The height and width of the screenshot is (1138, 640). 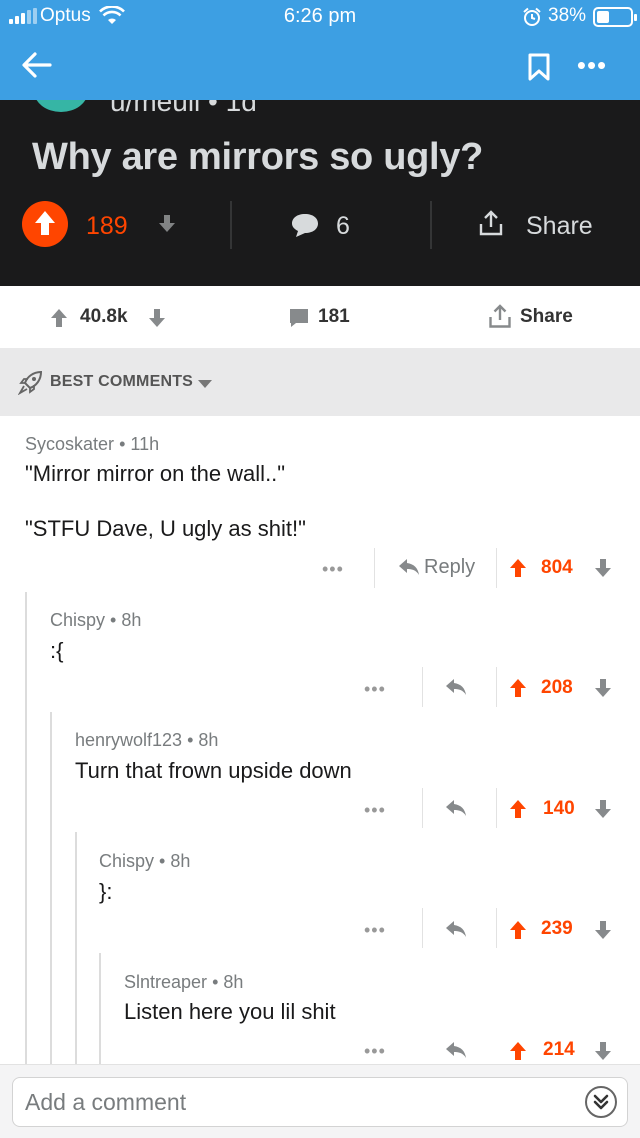 I want to click on comment-body-line: "STFU Dave, U ugly as shit!", so click(x=165, y=528).